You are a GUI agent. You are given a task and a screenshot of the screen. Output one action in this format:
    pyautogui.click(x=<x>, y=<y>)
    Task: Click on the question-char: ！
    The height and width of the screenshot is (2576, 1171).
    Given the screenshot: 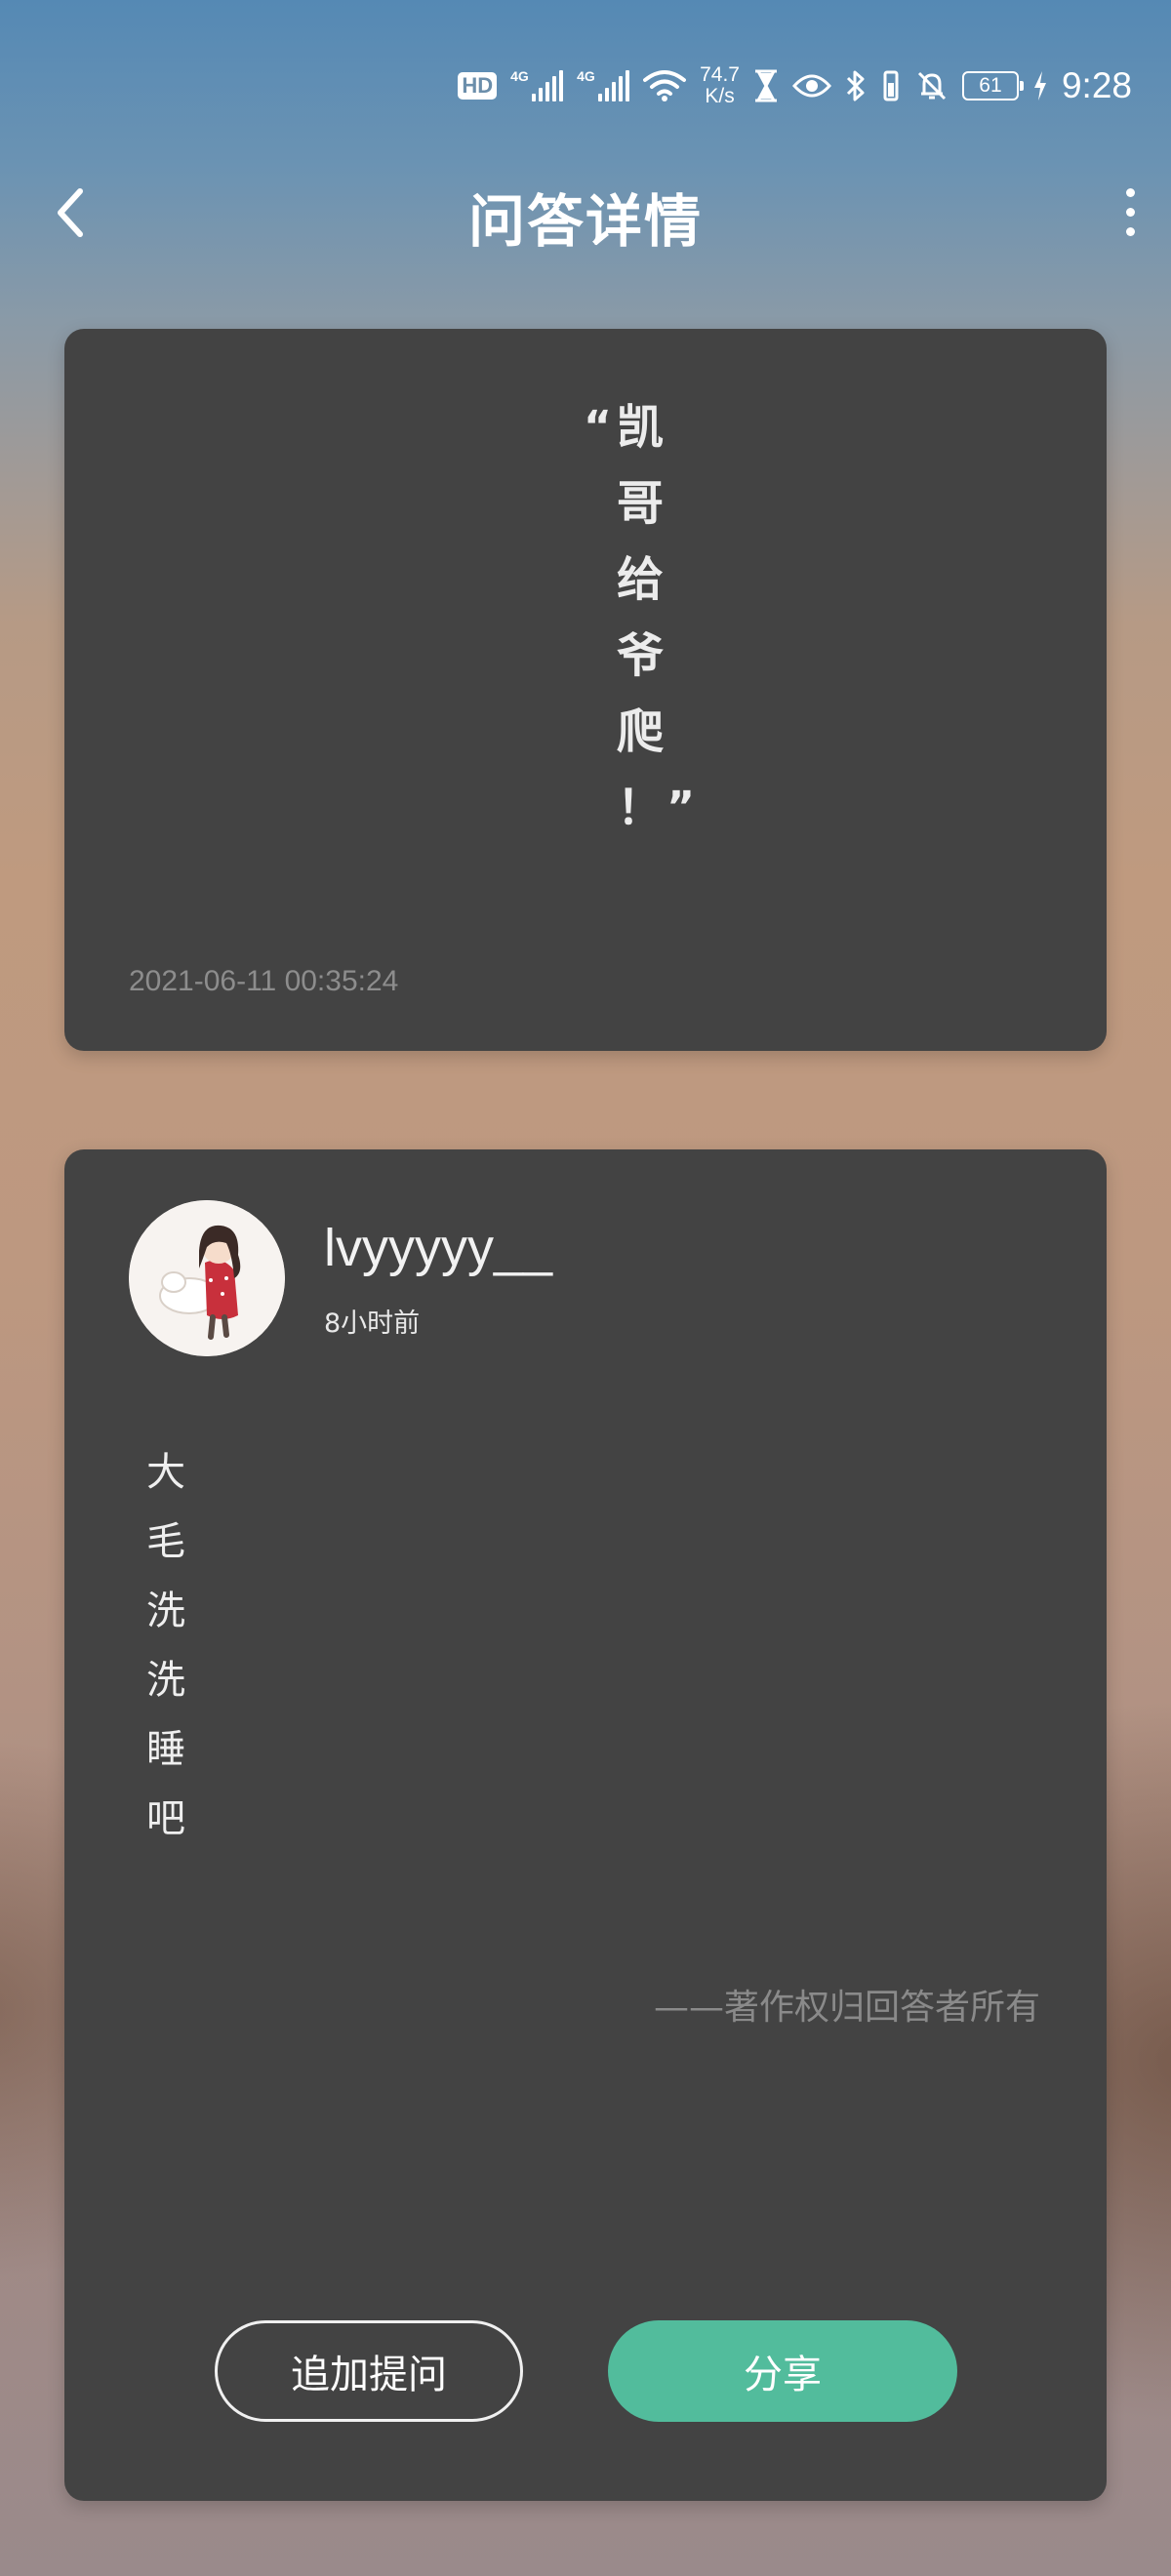 What is the action you would take?
    pyautogui.click(x=640, y=808)
    